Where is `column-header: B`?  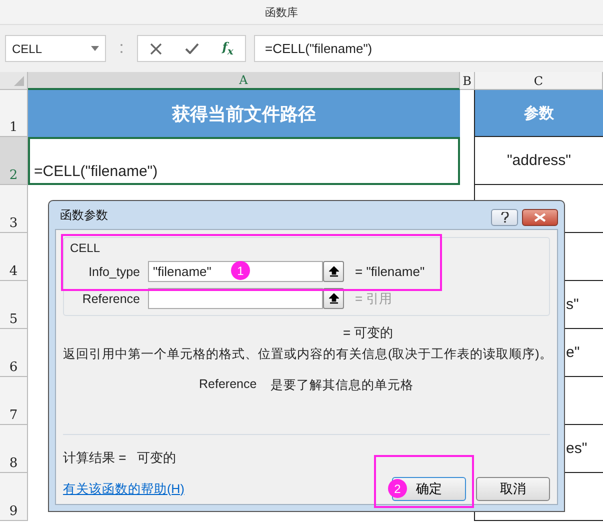 column-header: B is located at coordinates (467, 81).